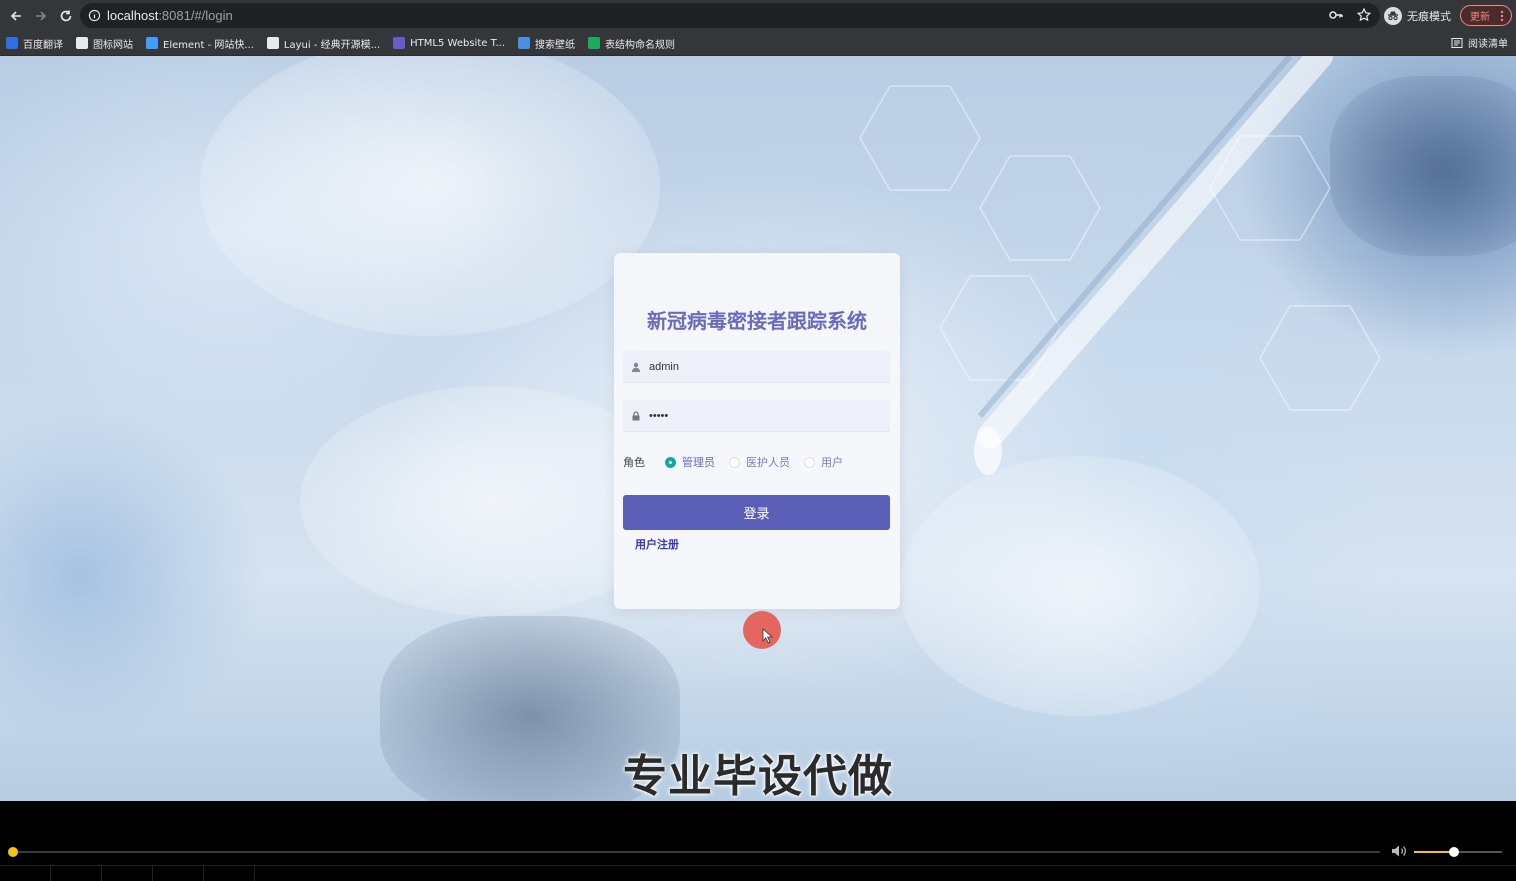  I want to click on role-radio-admin: 管理员, so click(690, 462).